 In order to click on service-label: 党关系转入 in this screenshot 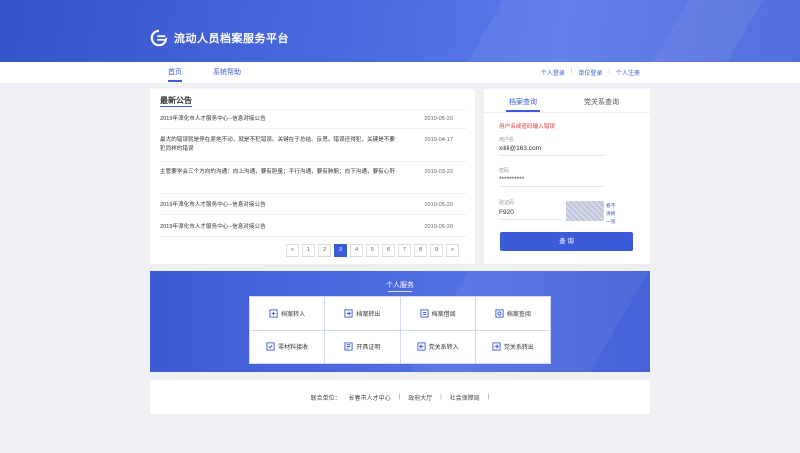, I will do `click(443, 348)`.